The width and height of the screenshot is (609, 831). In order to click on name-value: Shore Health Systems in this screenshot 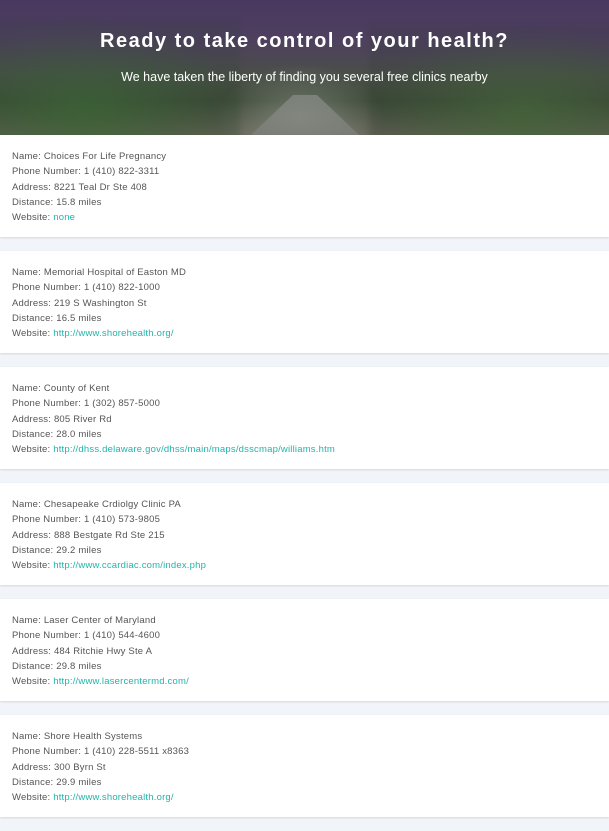, I will do `click(93, 736)`.